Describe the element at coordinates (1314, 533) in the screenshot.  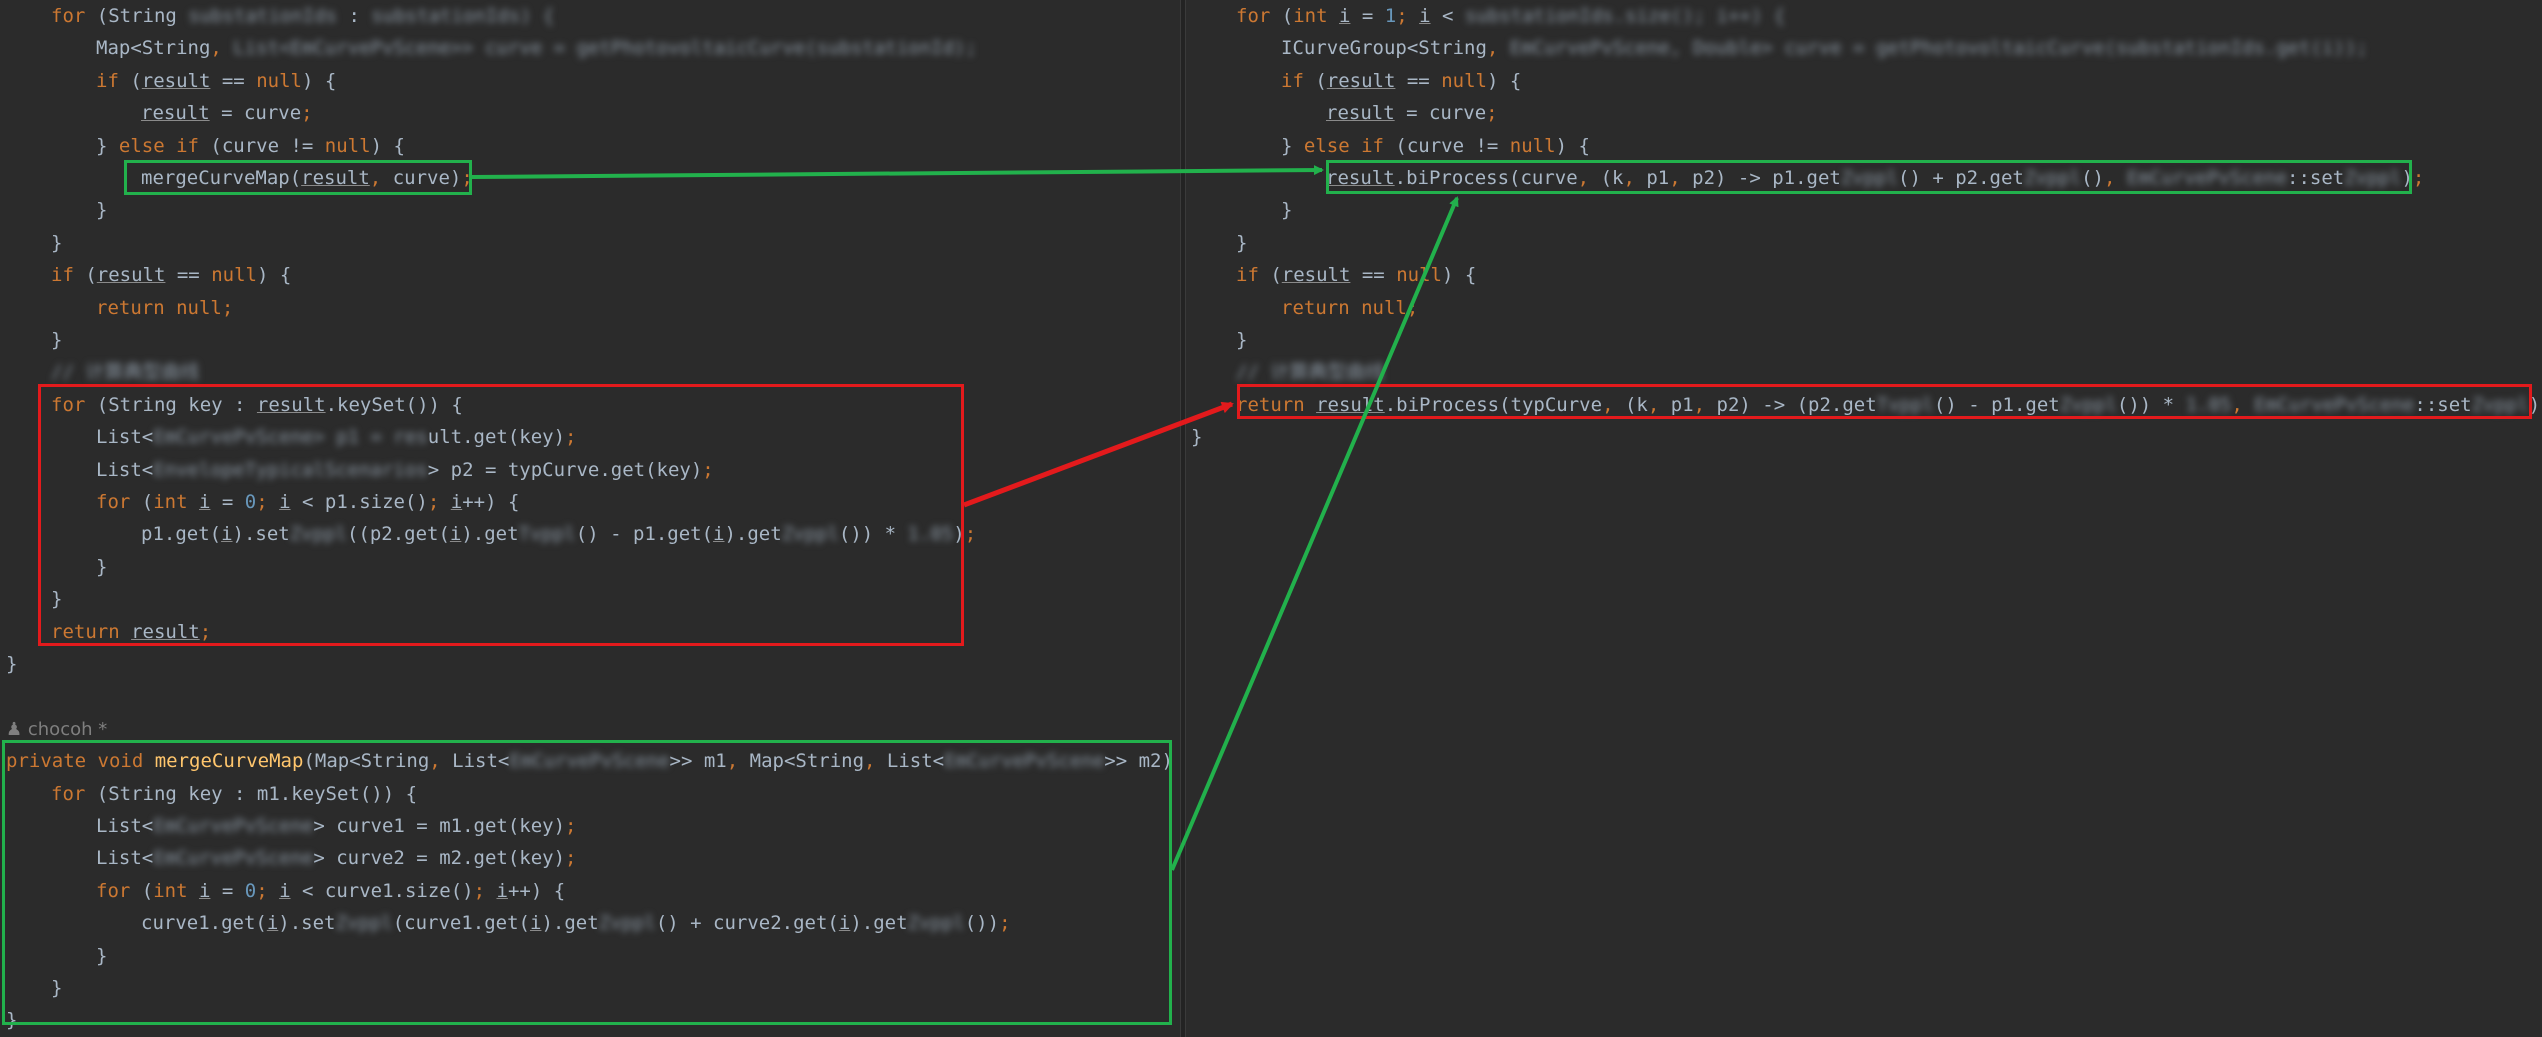
I see `arrow-merge-method` at that location.